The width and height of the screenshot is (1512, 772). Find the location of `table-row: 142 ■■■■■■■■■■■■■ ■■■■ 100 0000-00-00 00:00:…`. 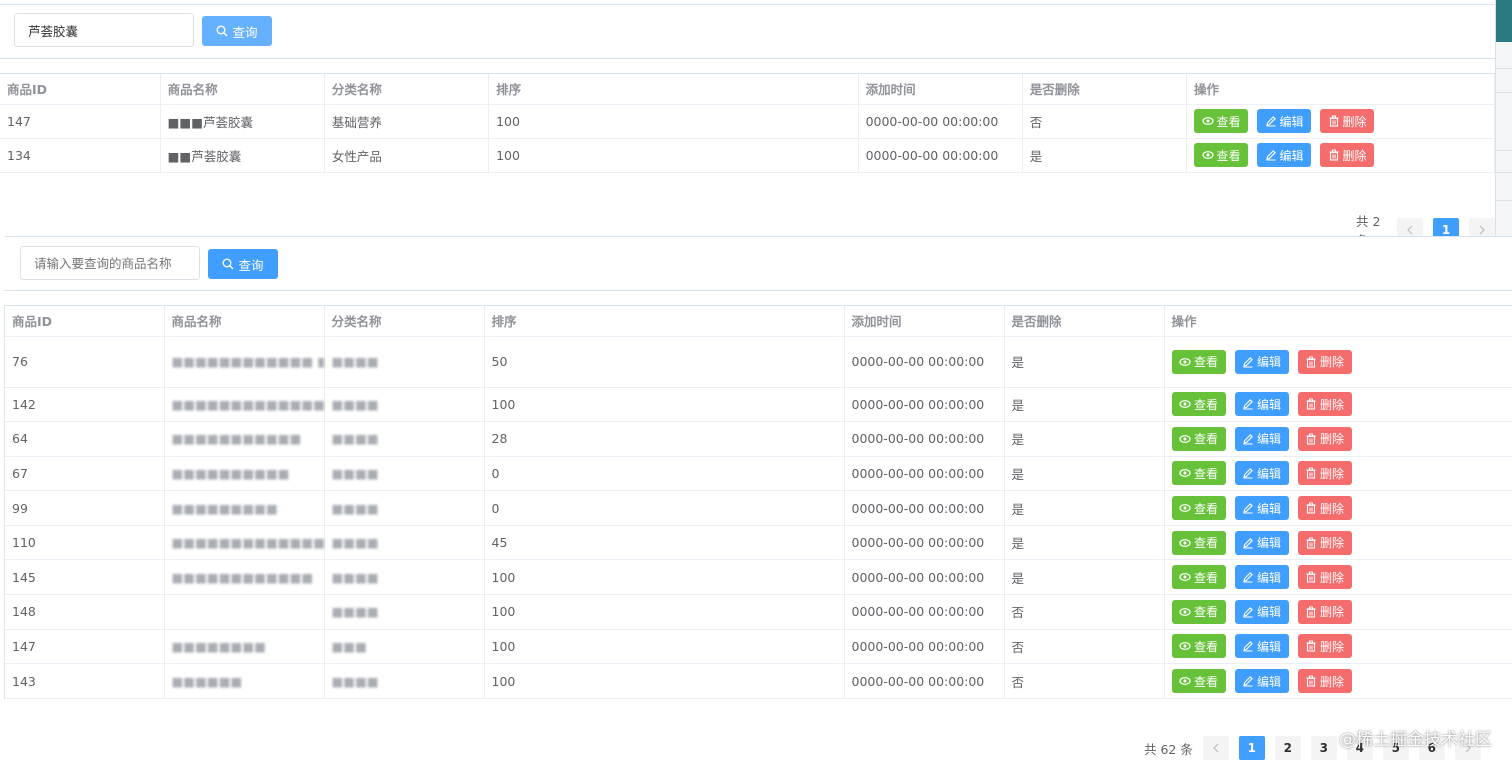

table-row: 142 ■■■■■■■■■■■■■ ■■■■ 100 0000-00-00 00:00:… is located at coordinates (758, 405).